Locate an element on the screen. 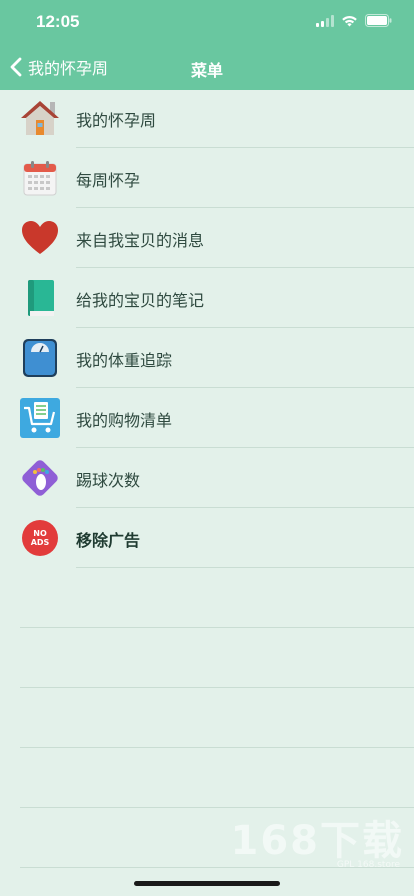  no-ads-icon: NO ADS is located at coordinates (40, 538).